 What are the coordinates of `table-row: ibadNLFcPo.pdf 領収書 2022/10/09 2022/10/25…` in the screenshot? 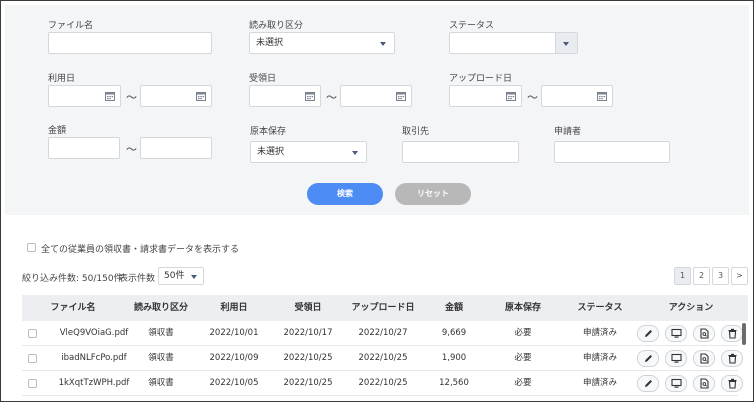 It's located at (382, 358).